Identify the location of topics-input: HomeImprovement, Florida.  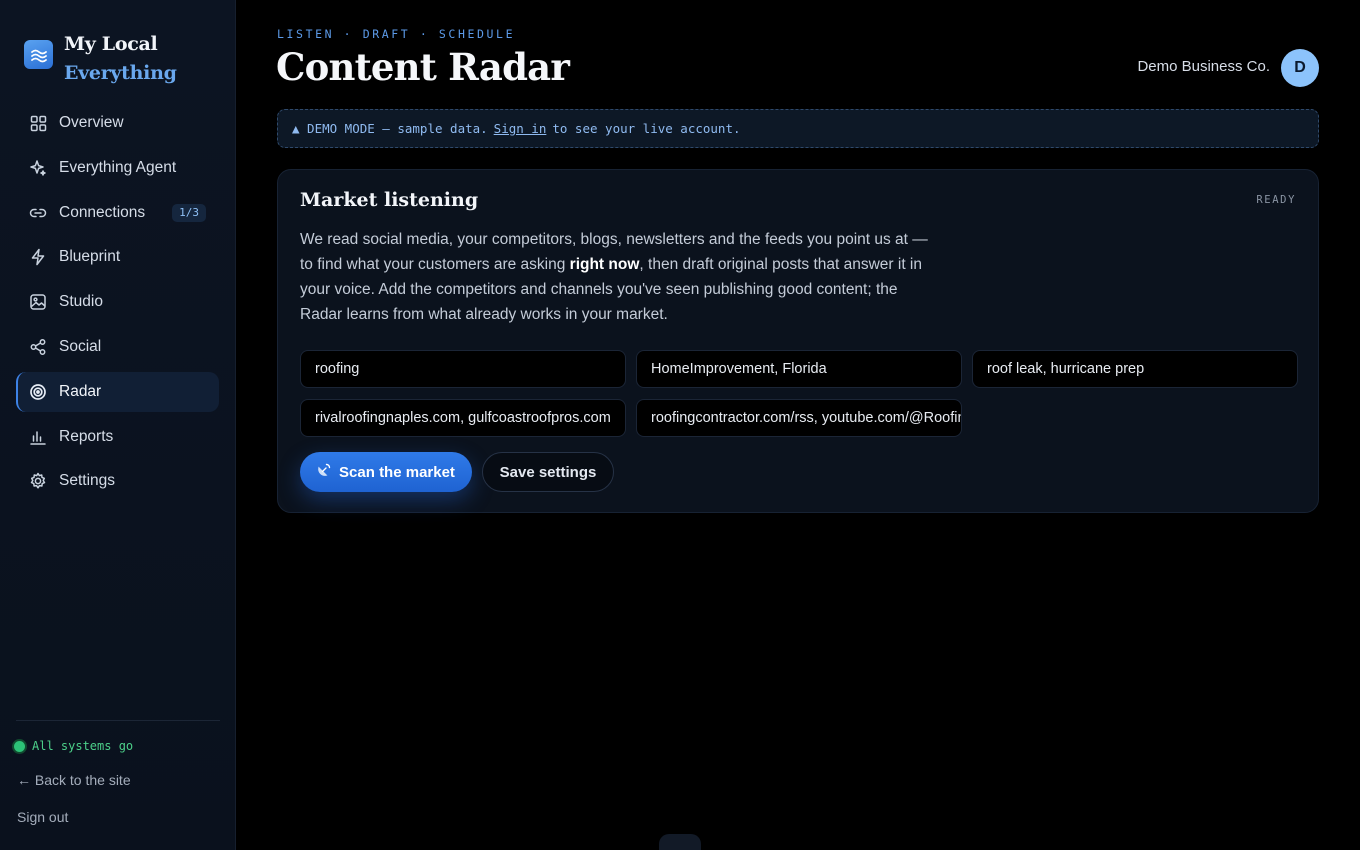
(799, 369).